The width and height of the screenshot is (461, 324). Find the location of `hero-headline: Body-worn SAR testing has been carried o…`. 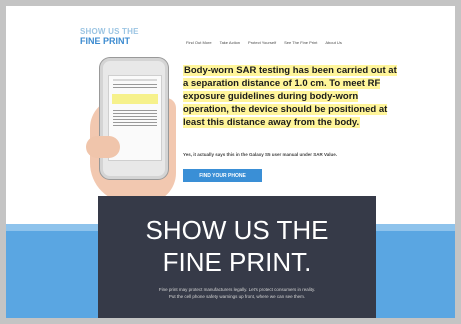

hero-headline: Body-worn SAR testing has been carried o… is located at coordinates (293, 96).